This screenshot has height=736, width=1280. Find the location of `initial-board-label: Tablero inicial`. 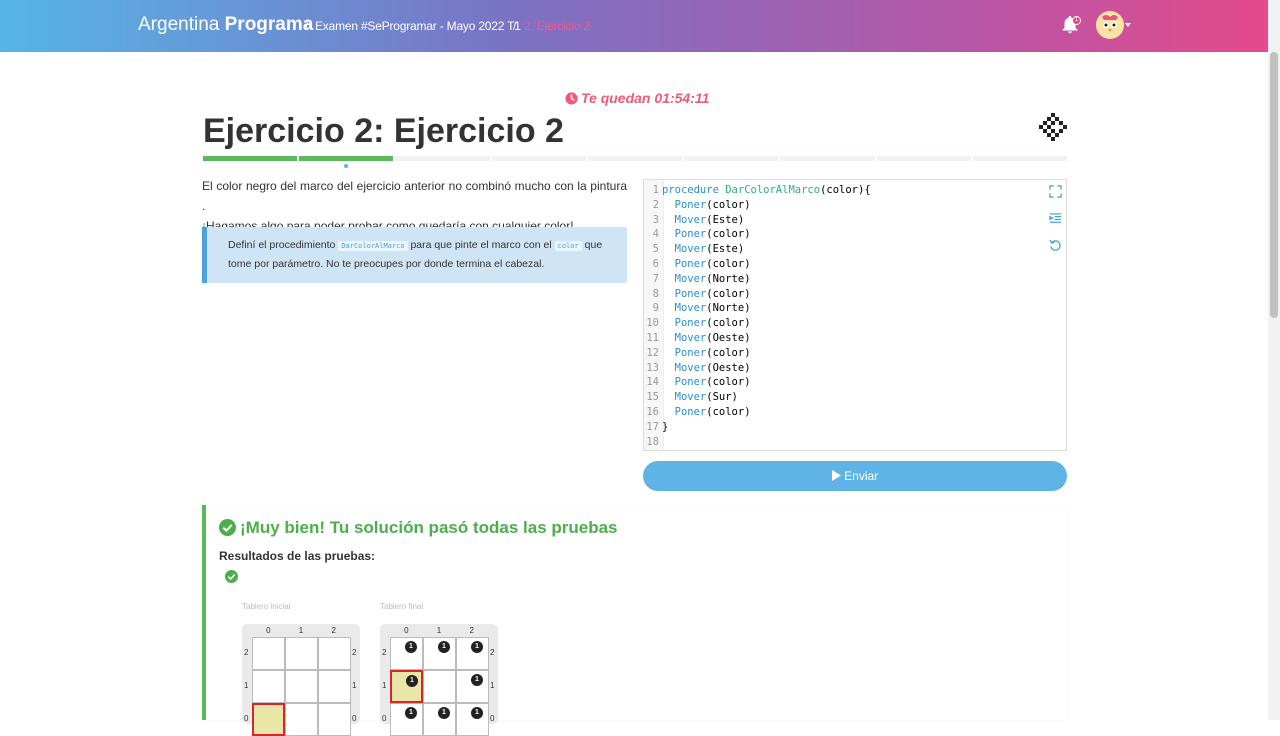

initial-board-label: Tablero inicial is located at coordinates (266, 606).